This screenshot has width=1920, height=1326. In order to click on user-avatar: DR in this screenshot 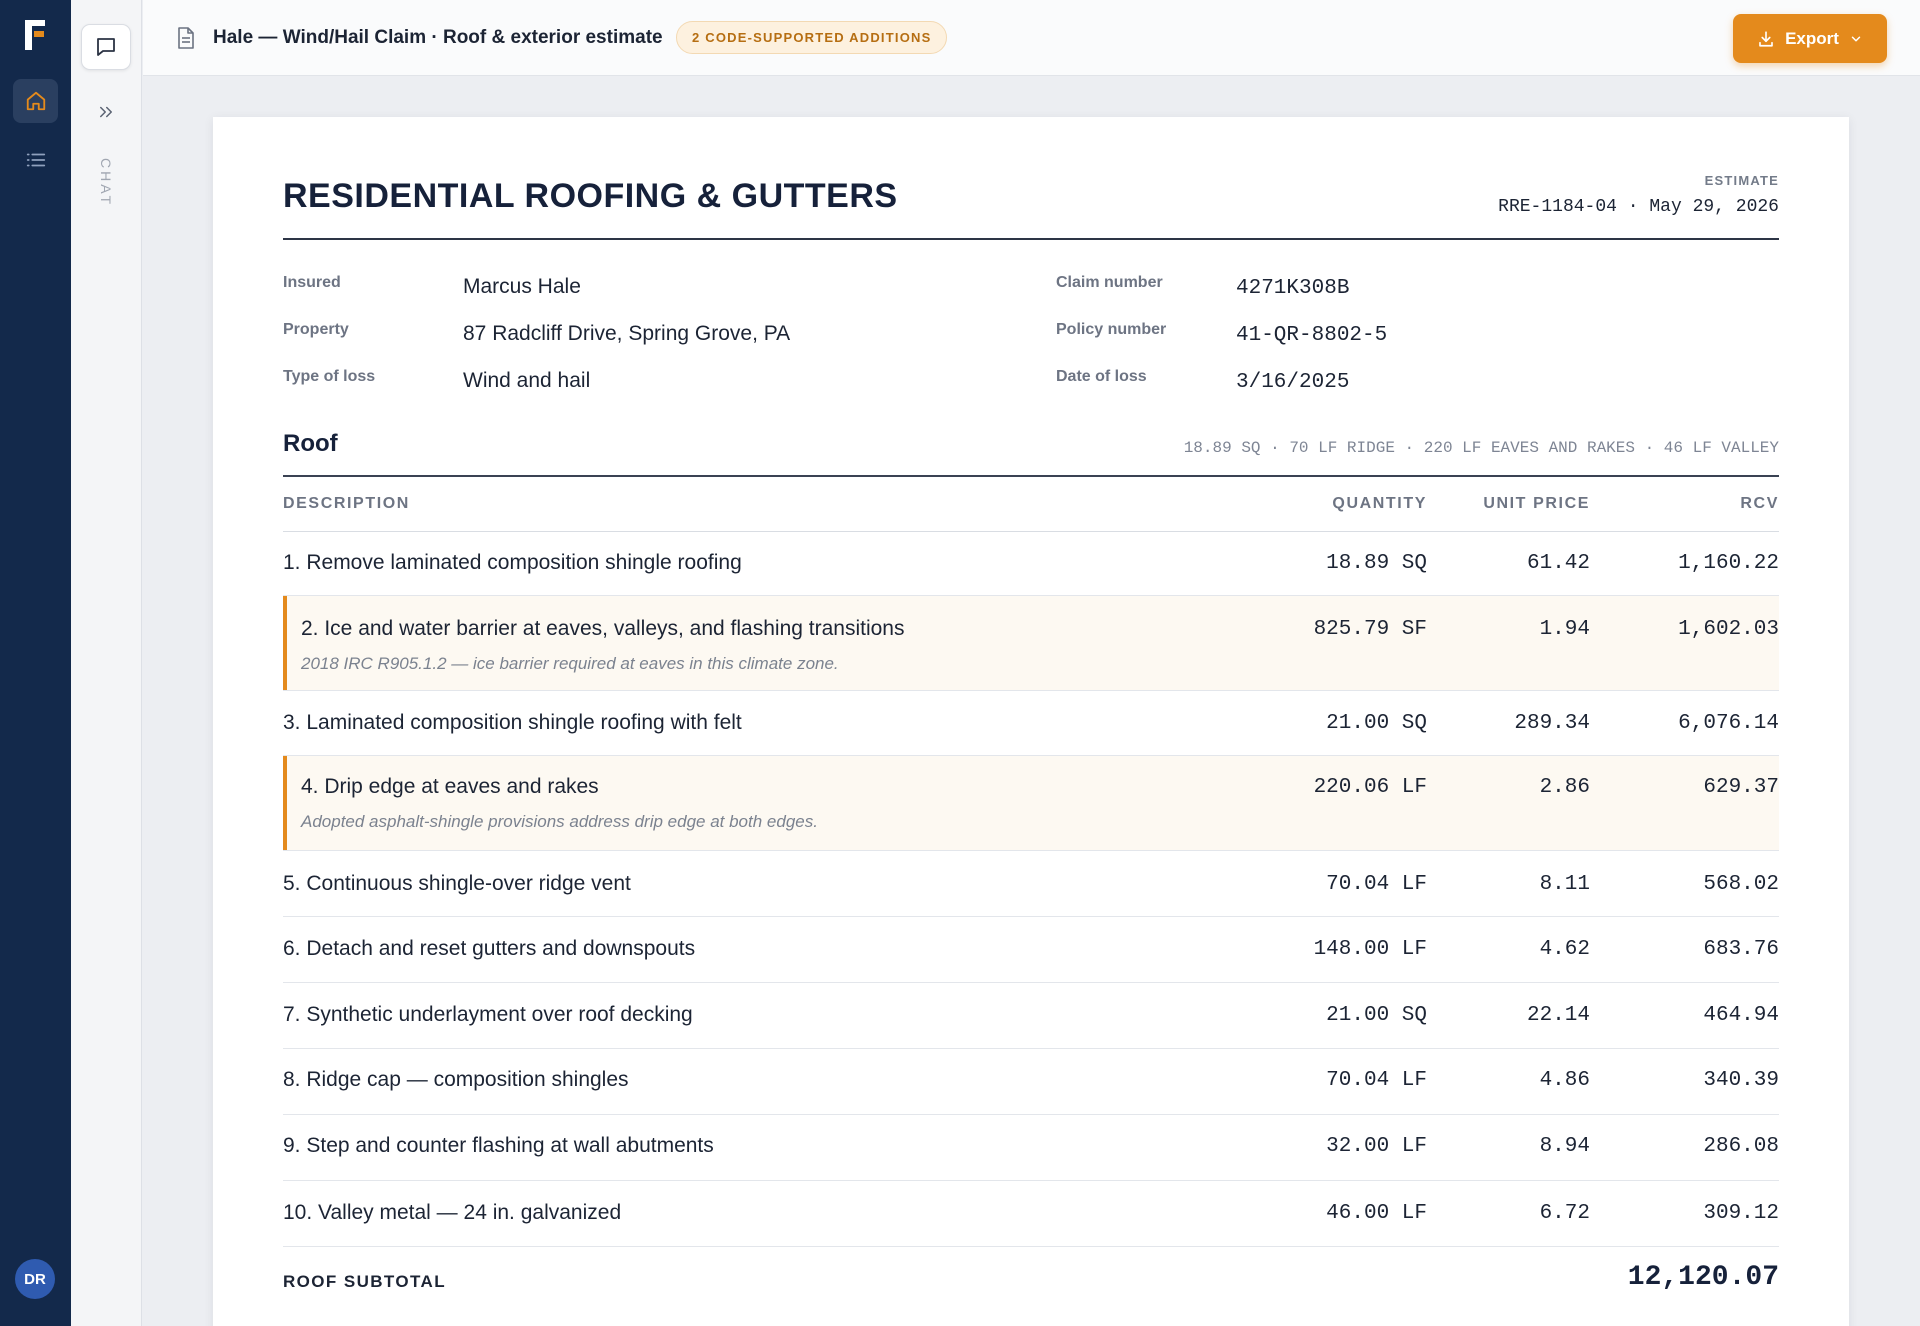, I will do `click(35, 1279)`.